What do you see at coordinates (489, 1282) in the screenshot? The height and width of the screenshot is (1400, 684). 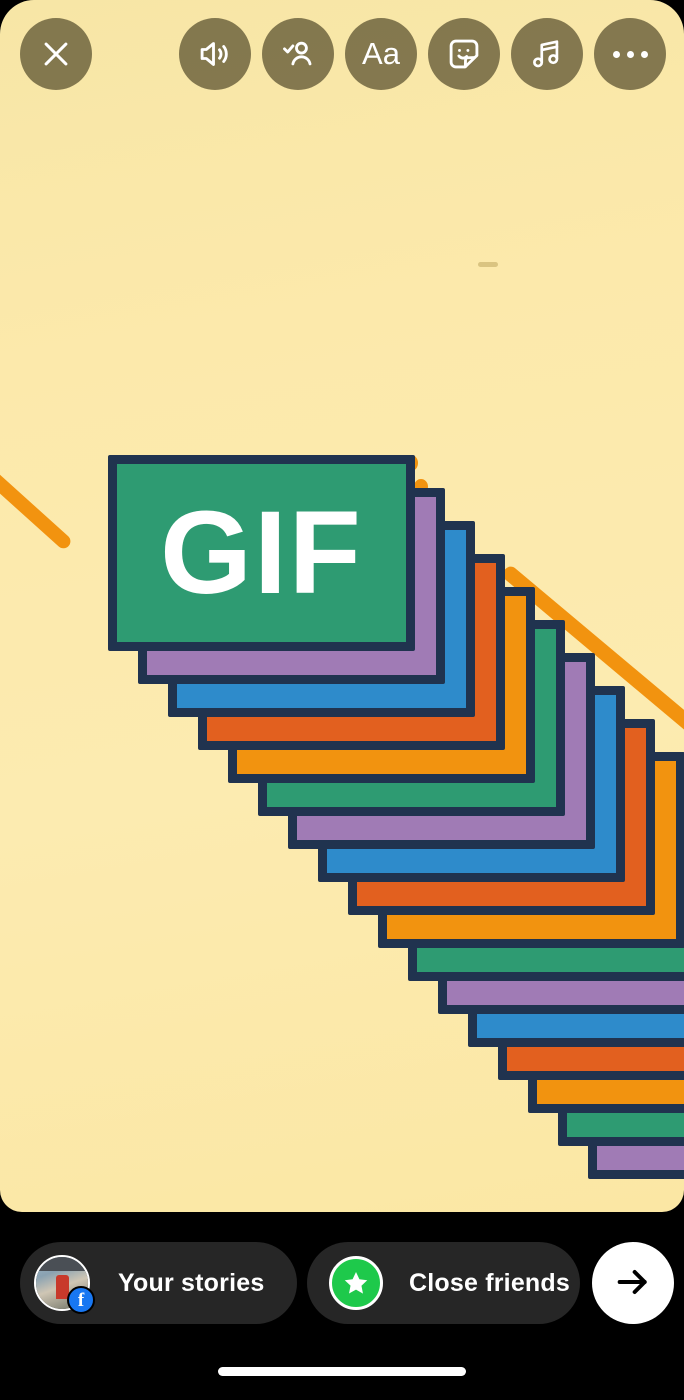 I see `close-friends-label: Close friends` at bounding box center [489, 1282].